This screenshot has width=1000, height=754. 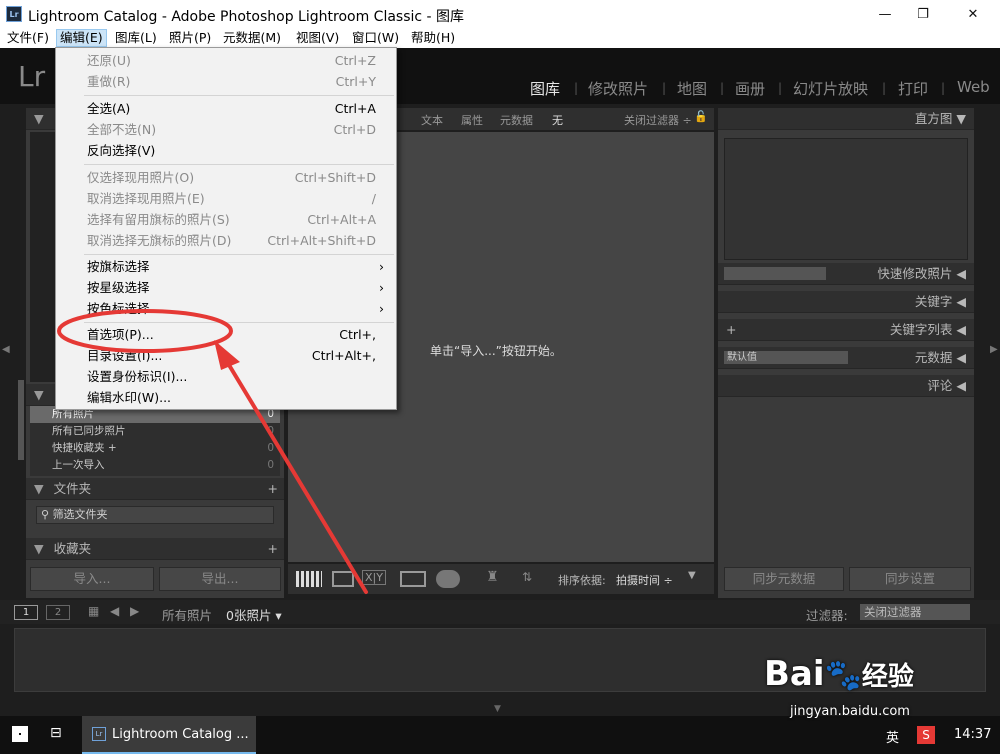 I want to click on add-keyword-icon: +, so click(x=731, y=330).